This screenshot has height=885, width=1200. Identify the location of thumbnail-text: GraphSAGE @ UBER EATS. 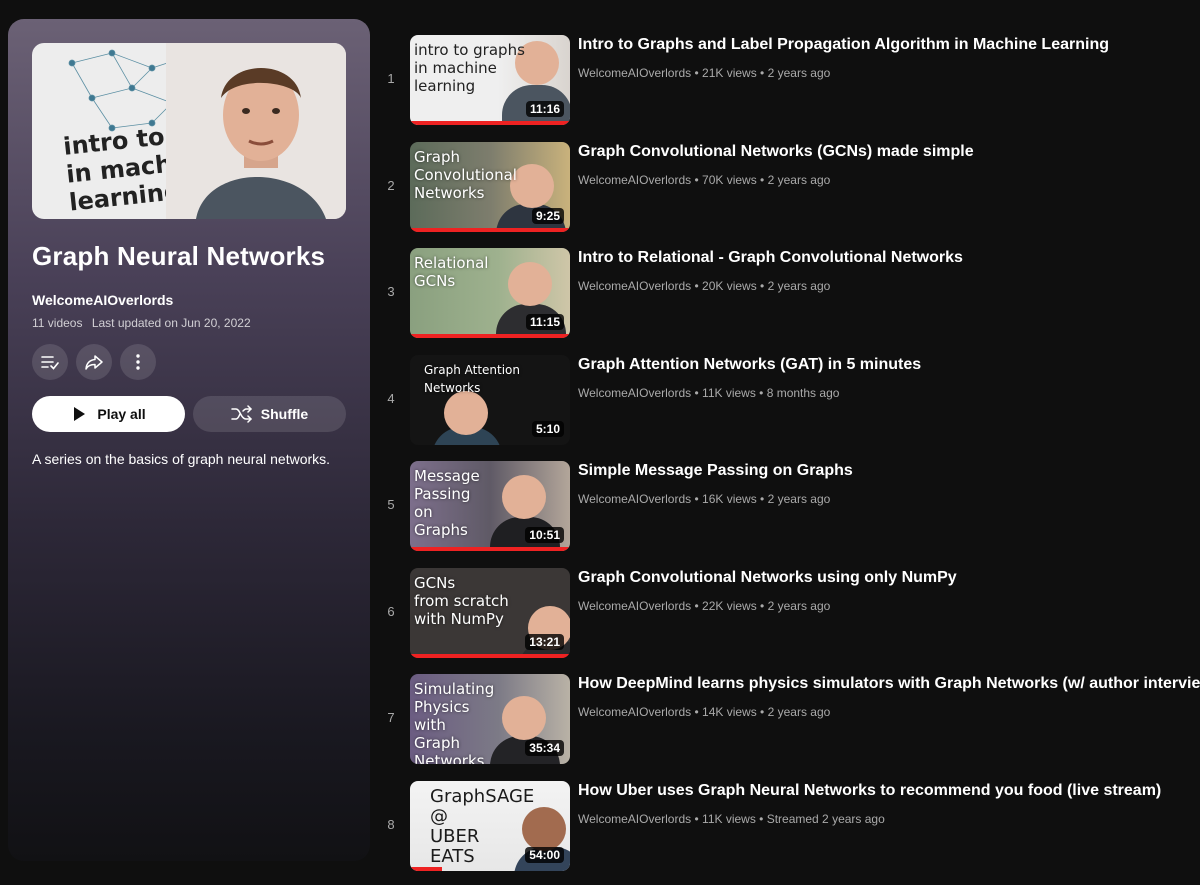
(482, 826).